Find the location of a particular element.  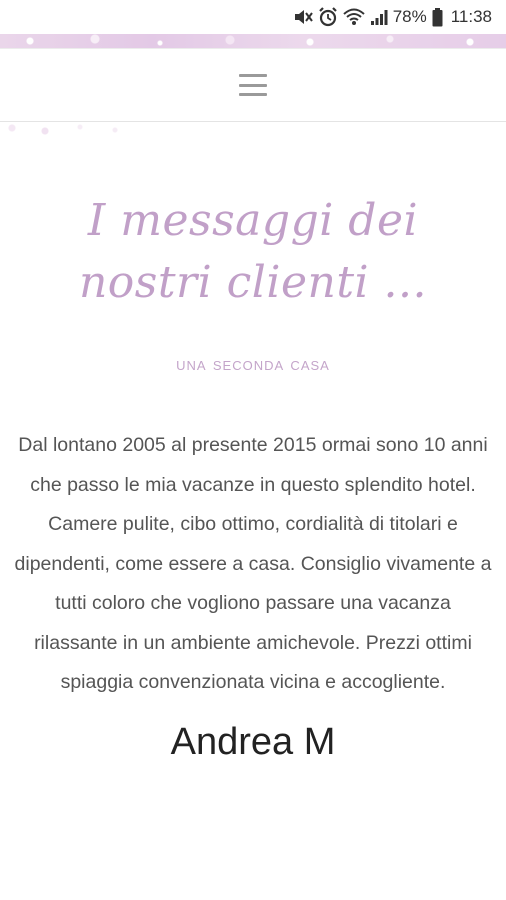

floral-decoration is located at coordinates (70, 130).